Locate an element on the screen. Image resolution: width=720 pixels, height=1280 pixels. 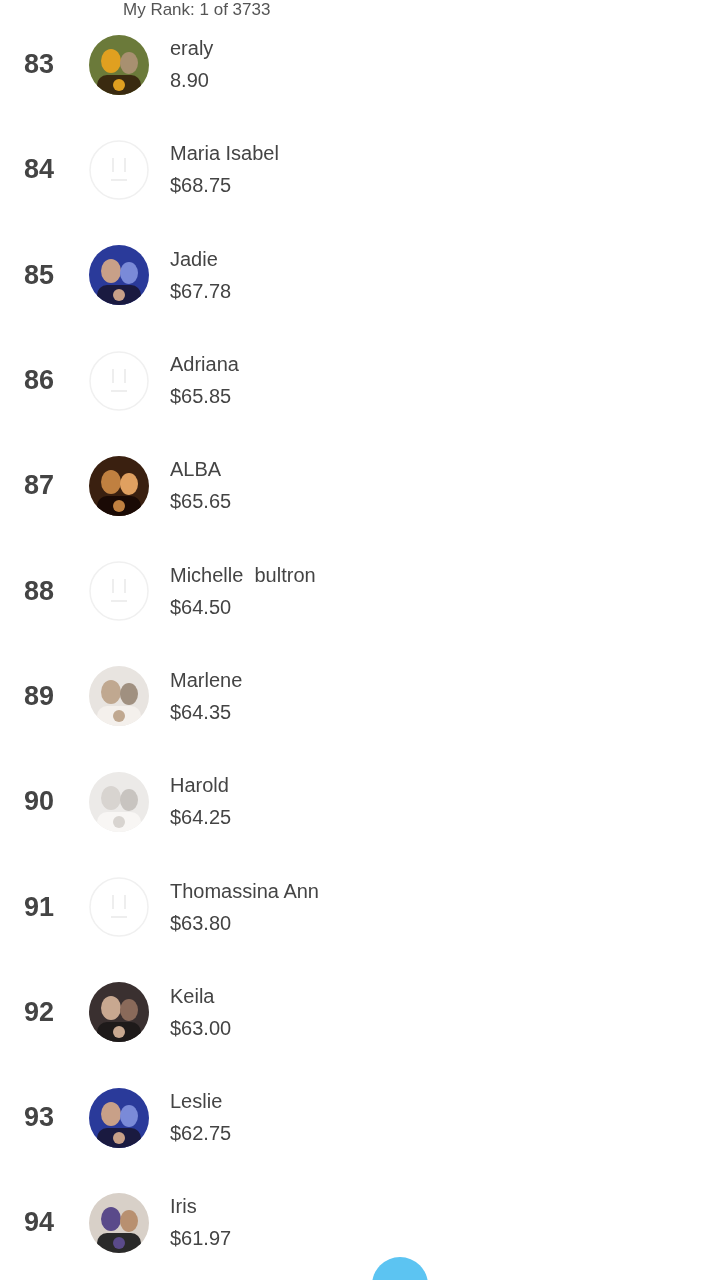
rank-number: 92 is located at coordinates (39, 1012).